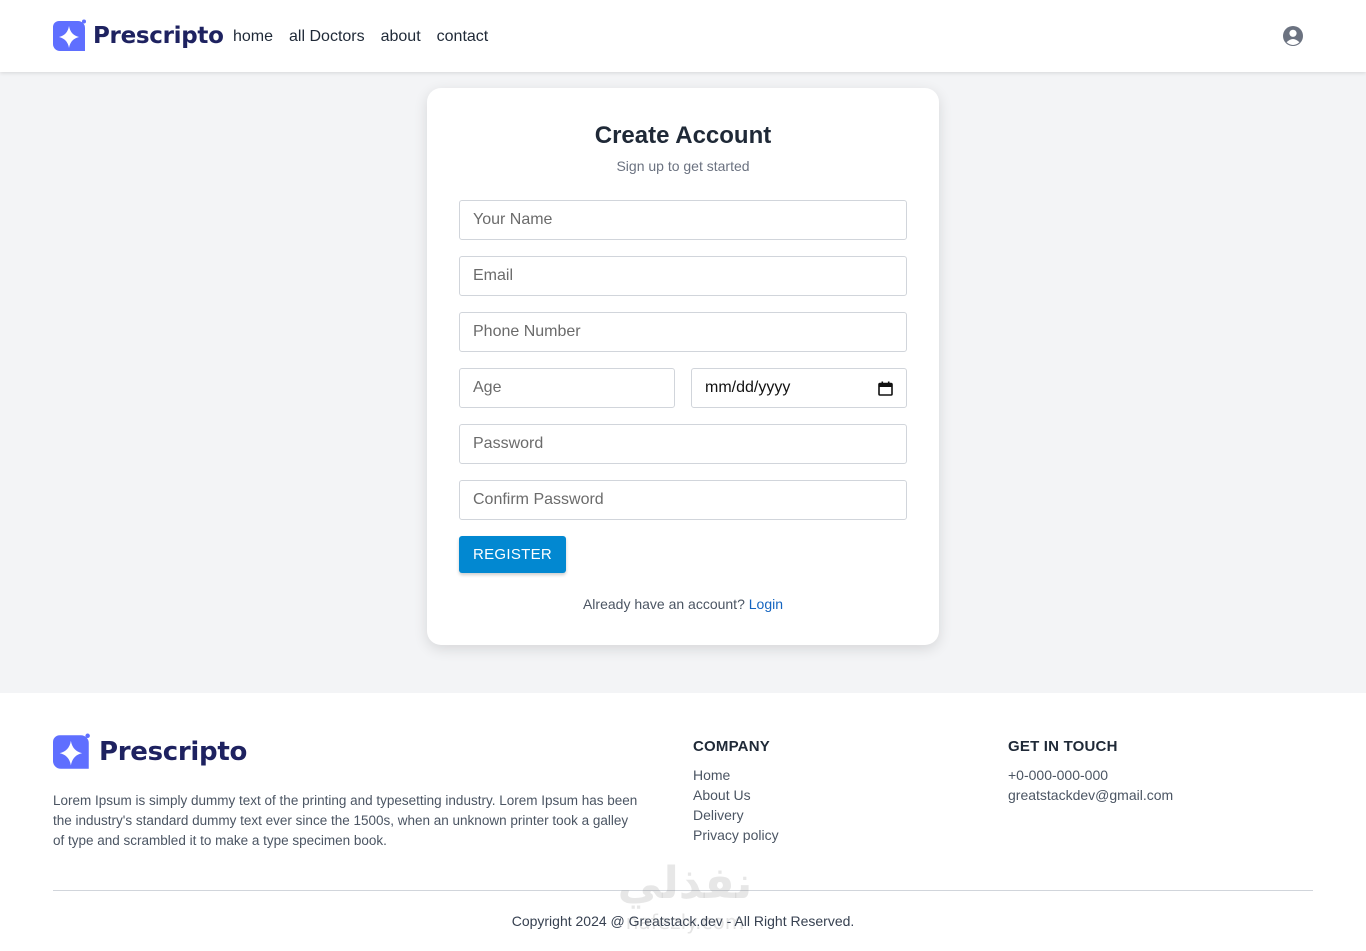 The image size is (1366, 951). I want to click on calendar-icon, so click(885, 388).